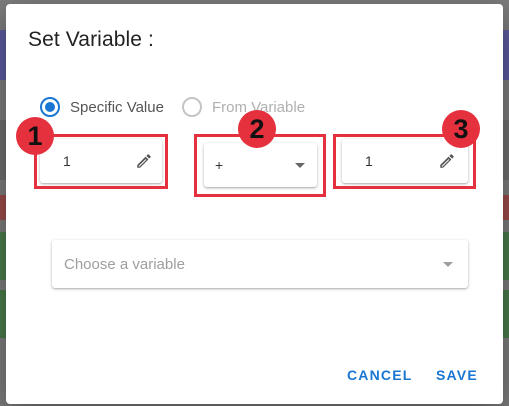 The image size is (509, 406). Describe the element at coordinates (117, 107) in the screenshot. I see `specific-value-label: Specific Value` at that location.